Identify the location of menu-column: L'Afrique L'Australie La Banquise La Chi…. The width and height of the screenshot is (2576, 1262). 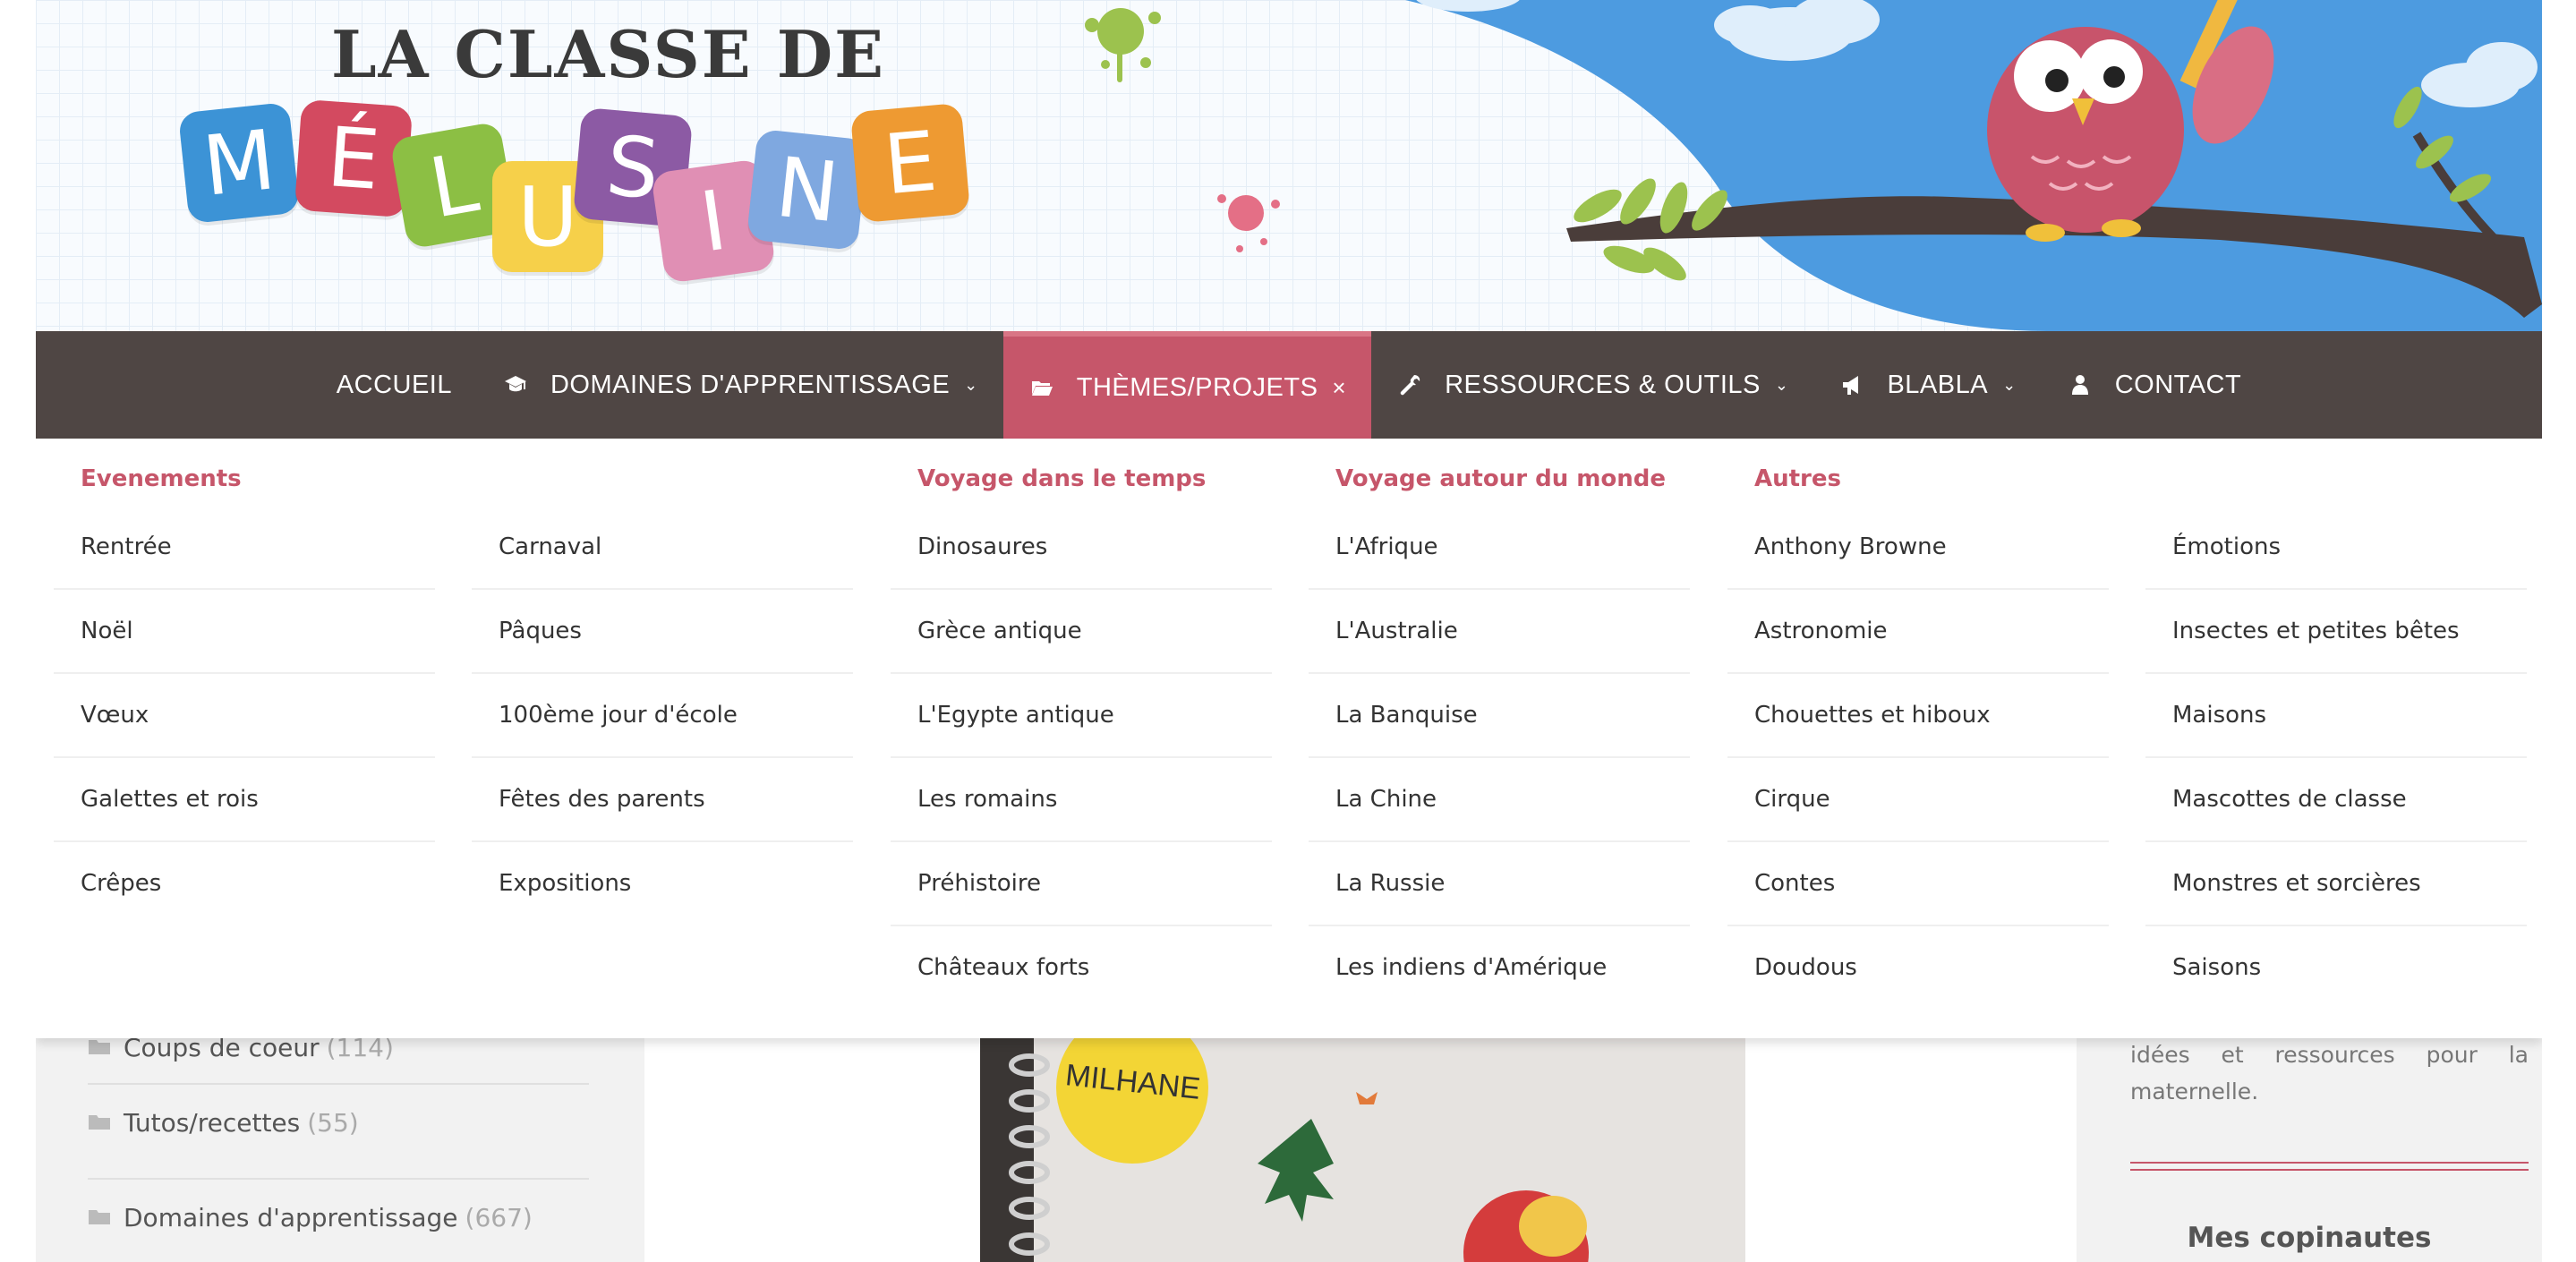
(1499, 757).